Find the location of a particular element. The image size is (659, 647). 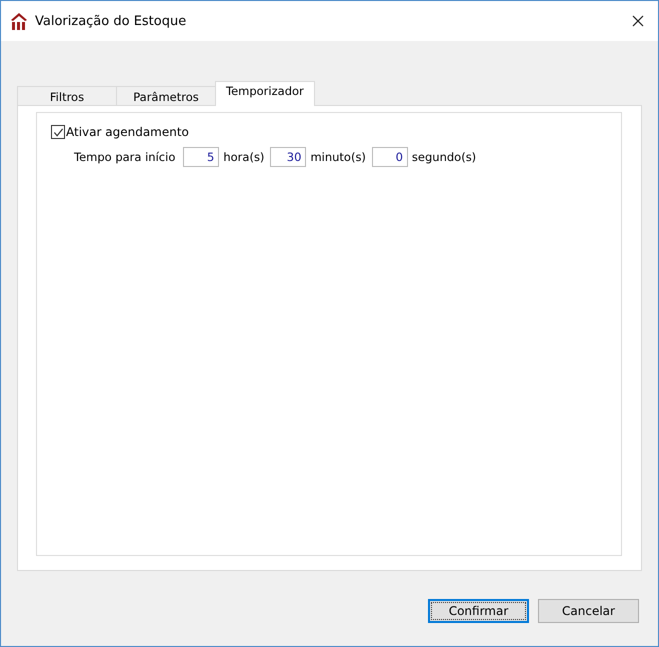

number-field: 5 is located at coordinates (201, 157).